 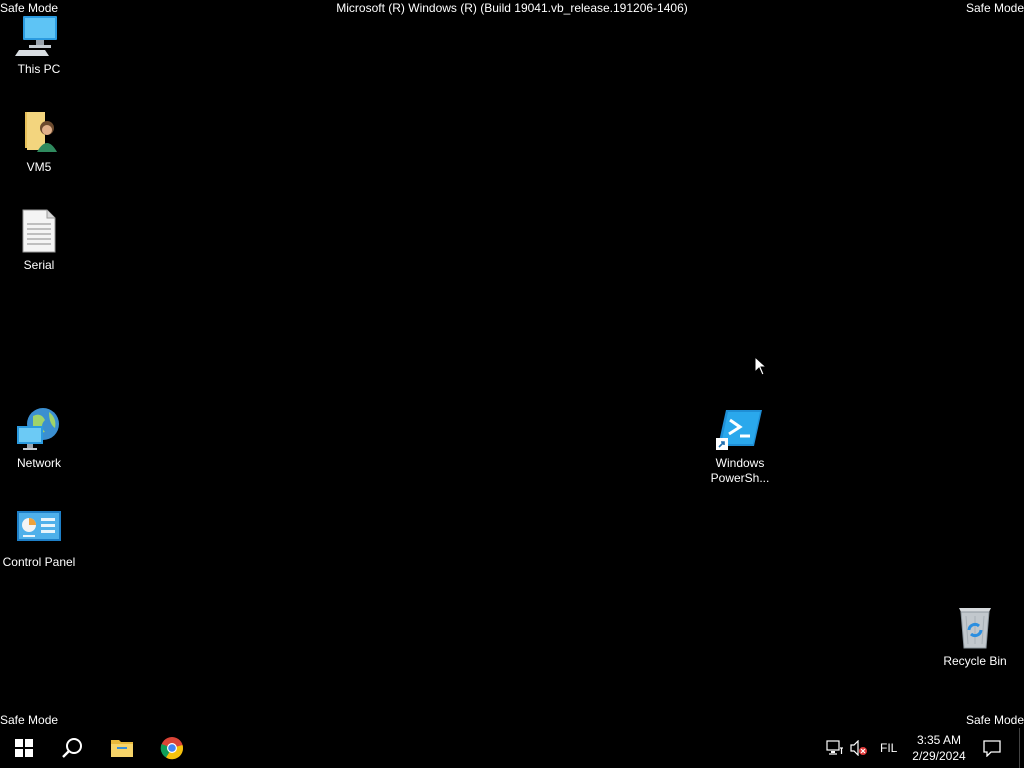 What do you see at coordinates (1021, 748) in the screenshot?
I see `show-desktop-button` at bounding box center [1021, 748].